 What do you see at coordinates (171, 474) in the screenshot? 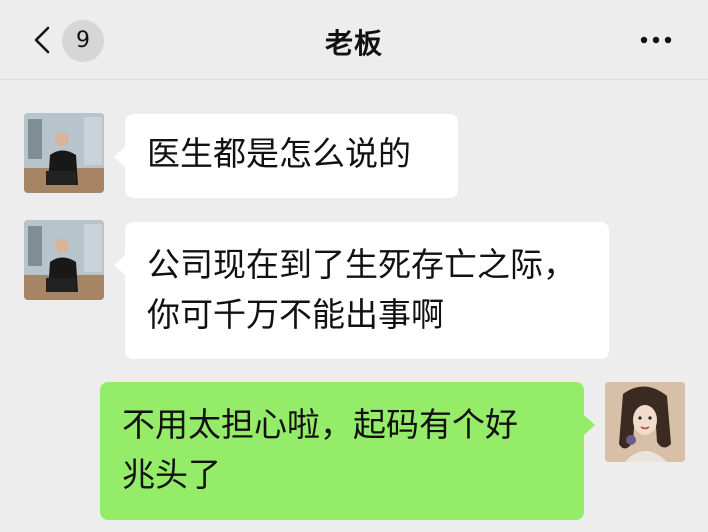
I see `message-text-line: 兆头了` at bounding box center [171, 474].